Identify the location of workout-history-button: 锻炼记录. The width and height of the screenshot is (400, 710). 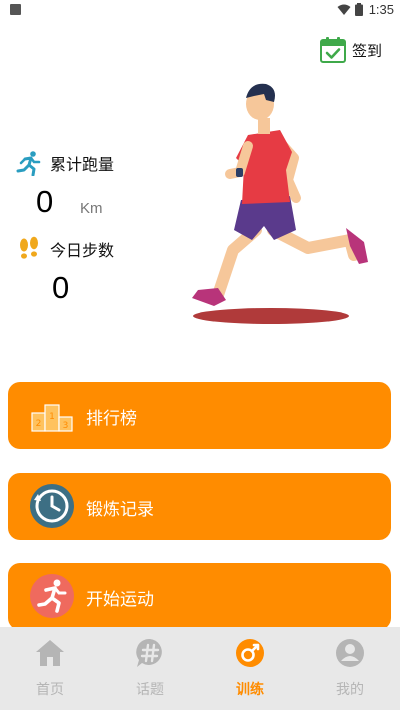
(199, 506).